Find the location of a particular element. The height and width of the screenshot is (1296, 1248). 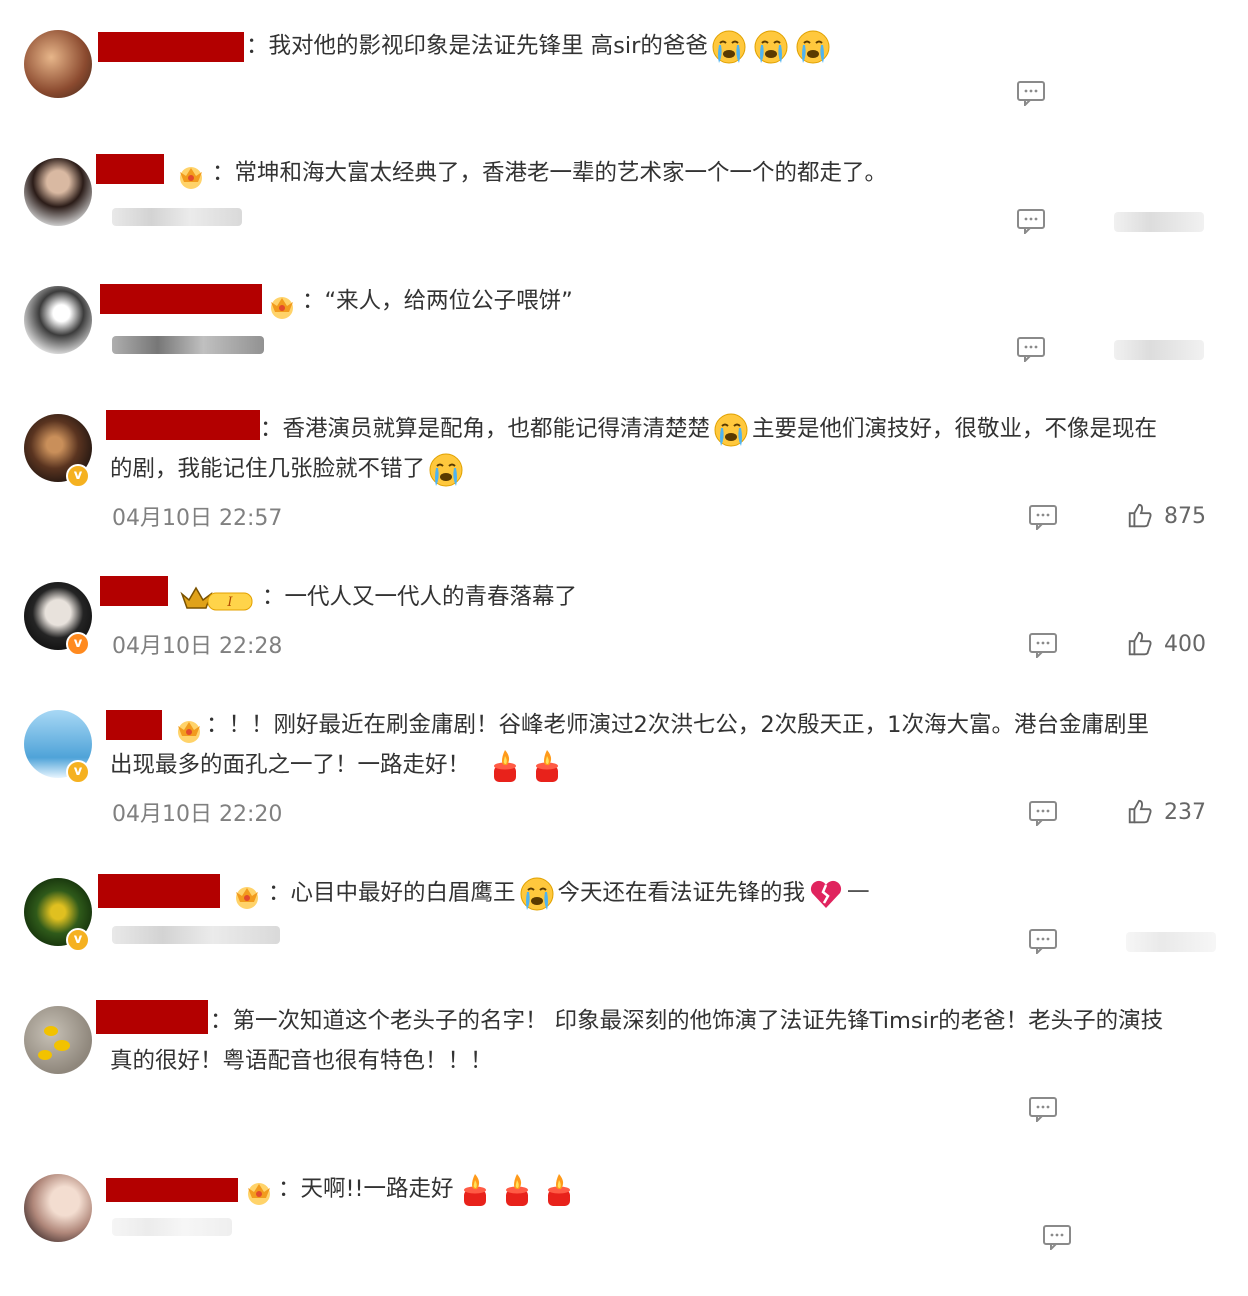

like-button: 237 is located at coordinates (1166, 812).